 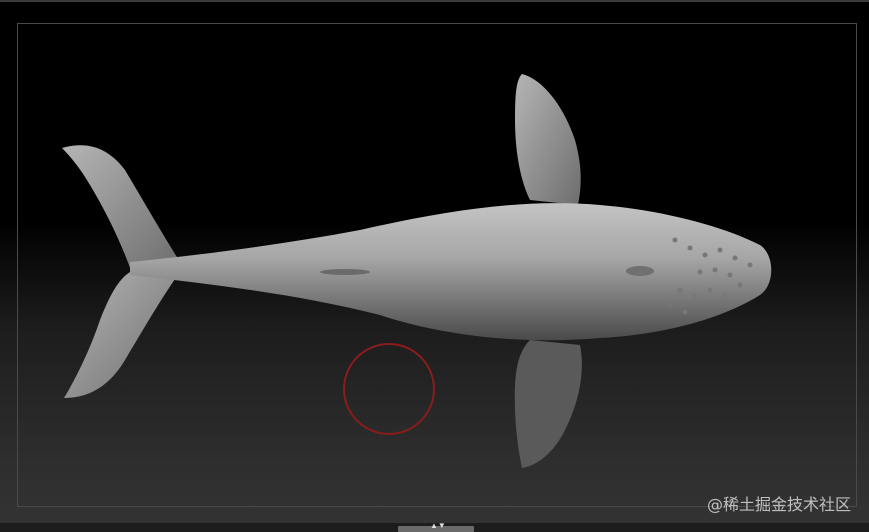 What do you see at coordinates (122, 335) in the screenshot?
I see `tail-fluke-lower` at bounding box center [122, 335].